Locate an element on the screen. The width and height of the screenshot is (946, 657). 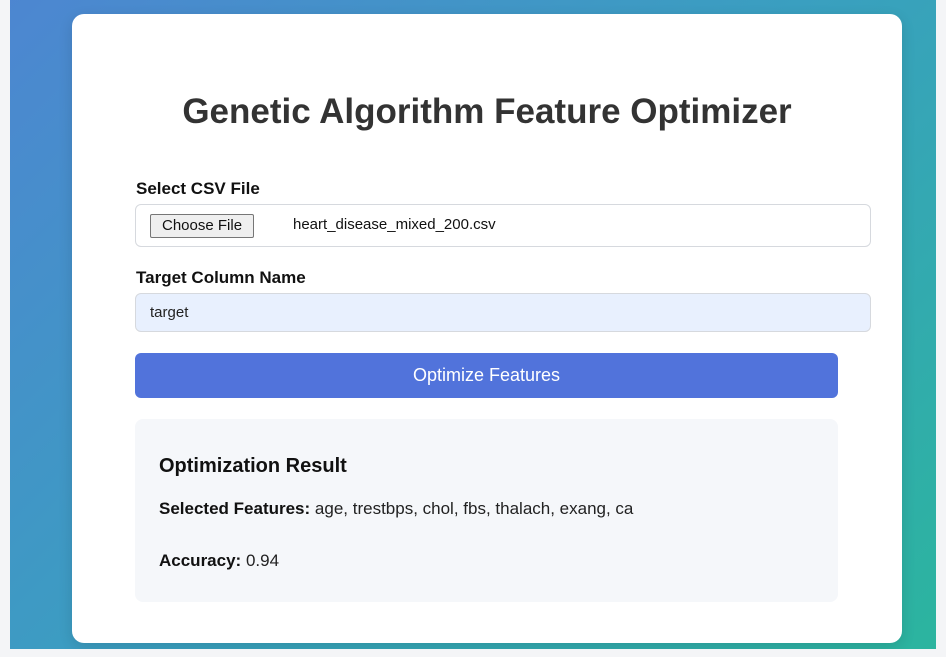
csv-file-label: Select CSV File is located at coordinates (198, 188).